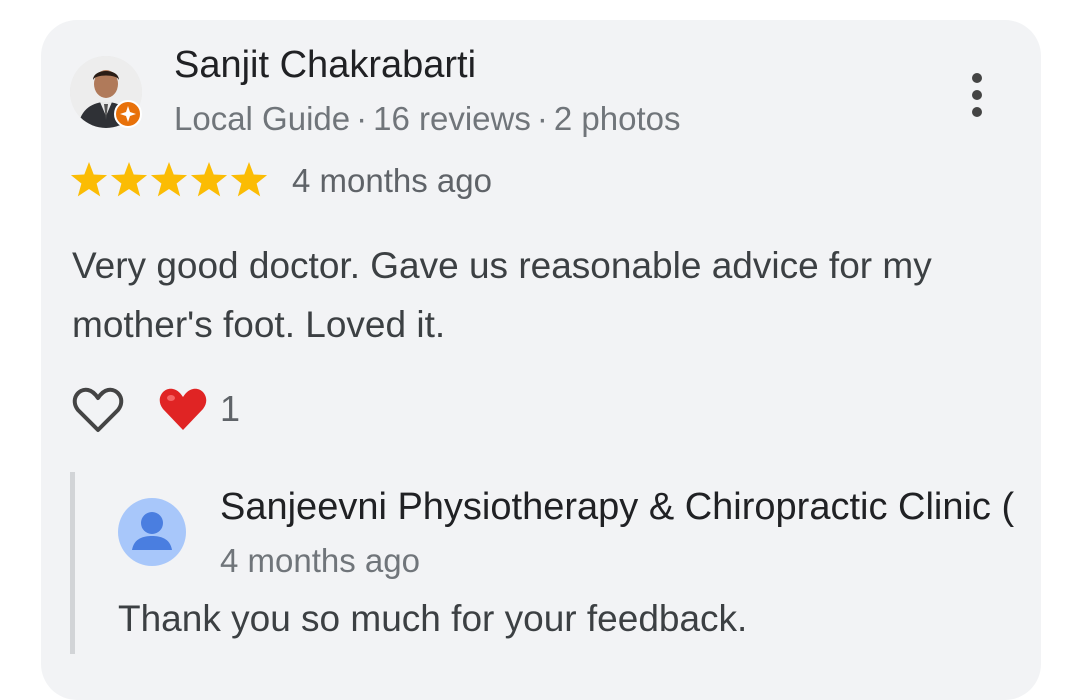 This screenshot has height=700, width=1078. What do you see at coordinates (183, 409) in the screenshot?
I see `red-heart-icon` at bounding box center [183, 409].